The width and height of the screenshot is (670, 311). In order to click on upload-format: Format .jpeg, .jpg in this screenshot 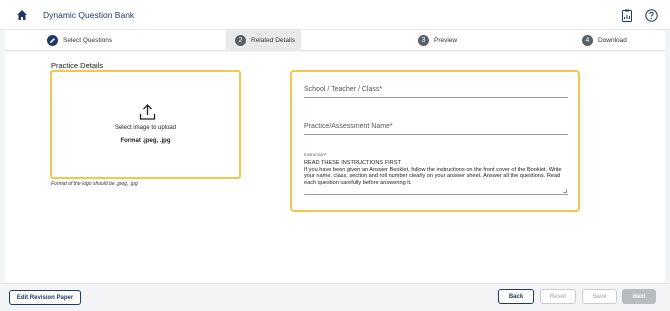, I will do `click(145, 141)`.